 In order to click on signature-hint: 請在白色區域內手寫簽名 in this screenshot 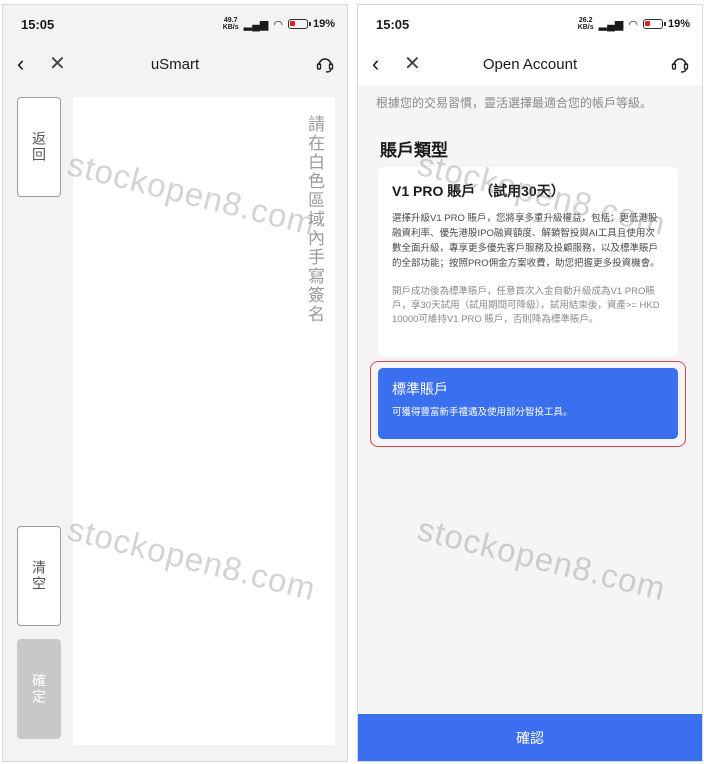, I will do `click(314, 219)`.